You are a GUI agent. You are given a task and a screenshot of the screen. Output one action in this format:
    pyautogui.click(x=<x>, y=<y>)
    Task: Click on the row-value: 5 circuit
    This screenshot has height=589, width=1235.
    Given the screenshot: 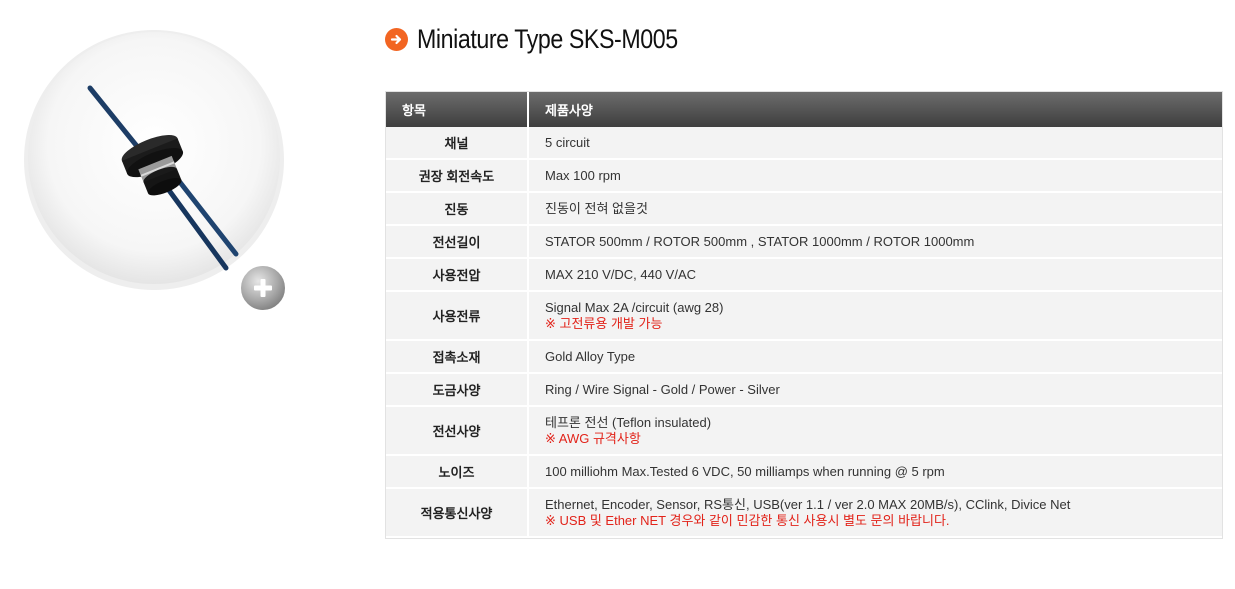 What is the action you would take?
    pyautogui.click(x=875, y=143)
    